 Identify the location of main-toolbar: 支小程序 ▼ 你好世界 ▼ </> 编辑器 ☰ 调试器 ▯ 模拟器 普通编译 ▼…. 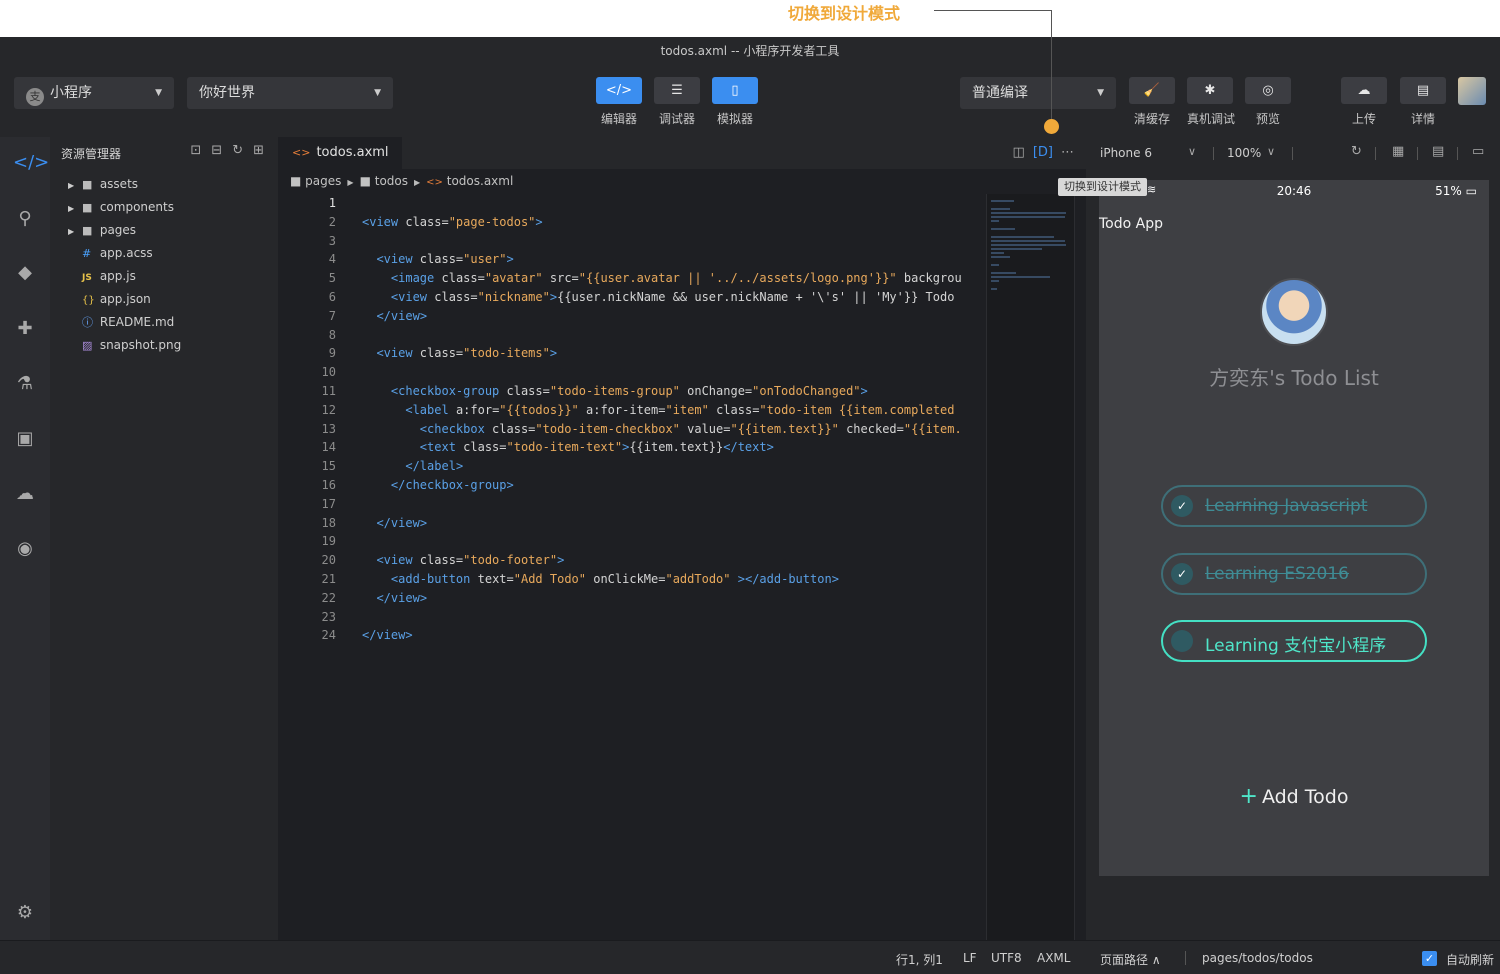
(750, 101).